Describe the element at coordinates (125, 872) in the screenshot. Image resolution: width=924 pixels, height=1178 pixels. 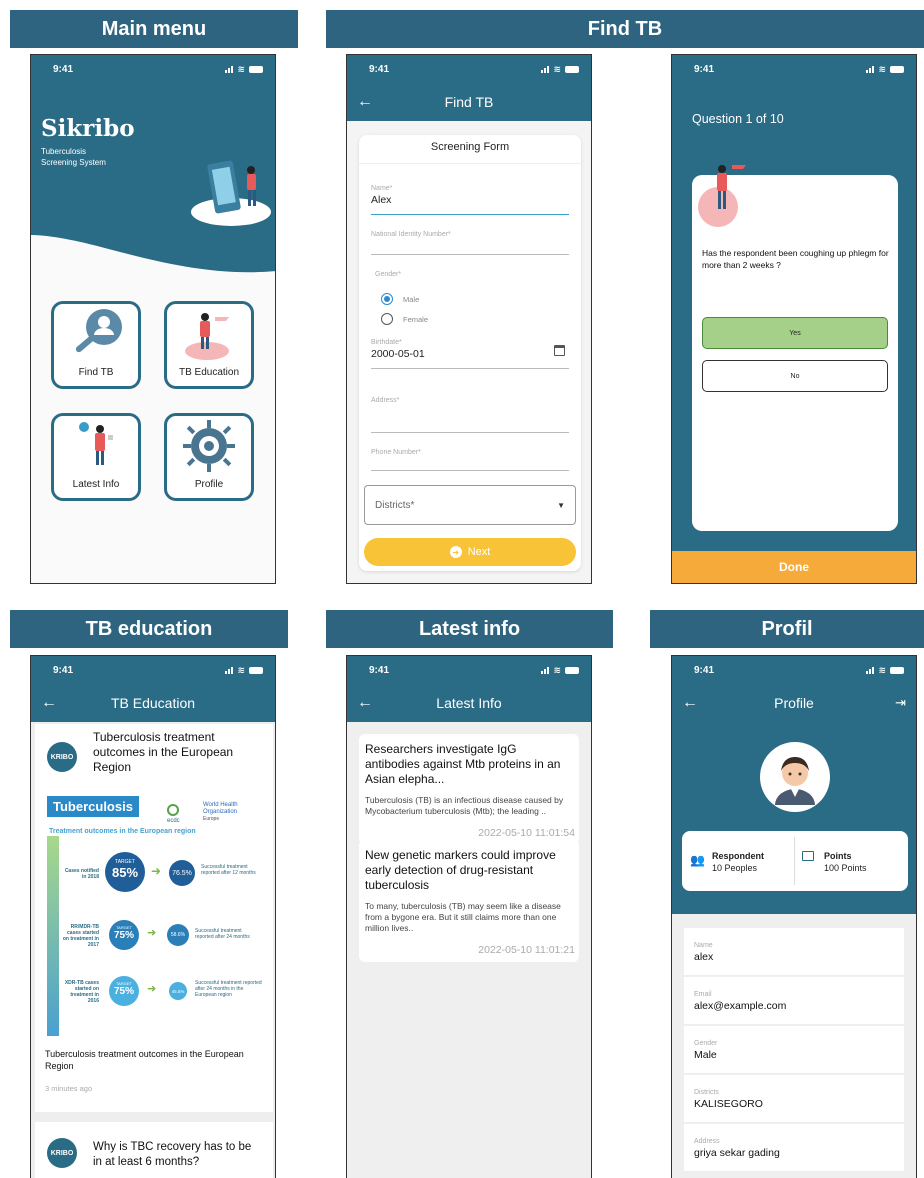
I see `row1-target-value: 85%` at that location.